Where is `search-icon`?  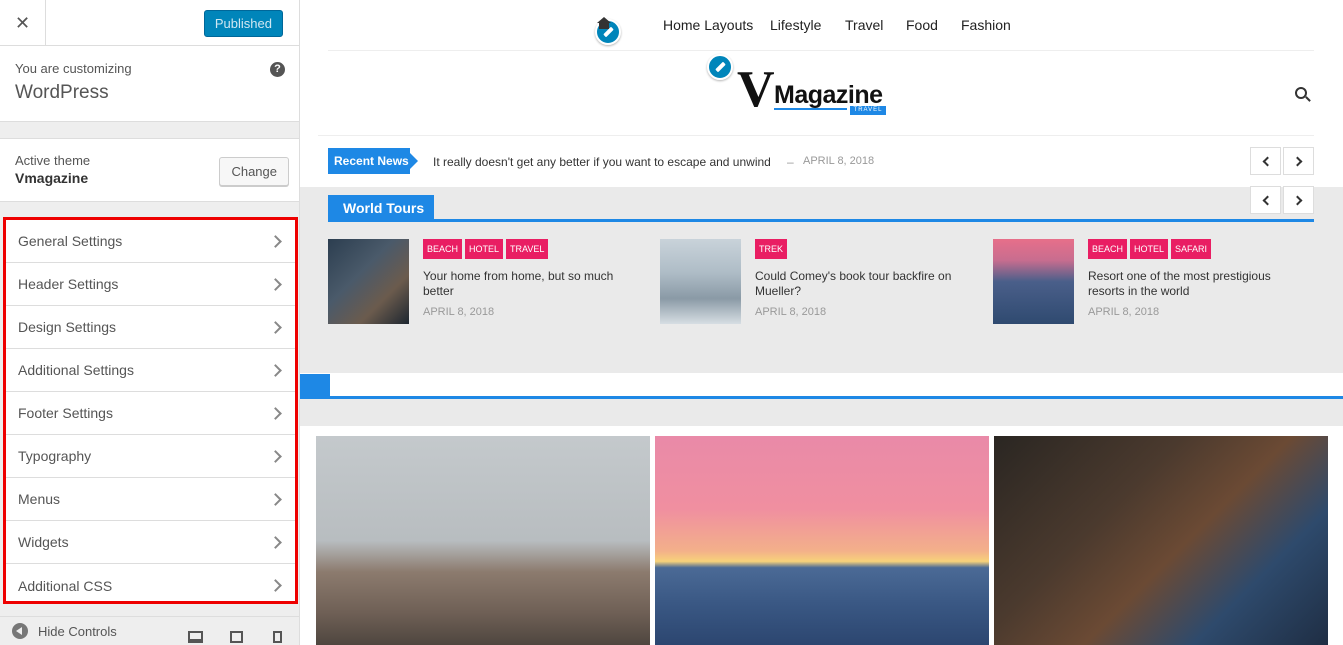 search-icon is located at coordinates (1301, 93).